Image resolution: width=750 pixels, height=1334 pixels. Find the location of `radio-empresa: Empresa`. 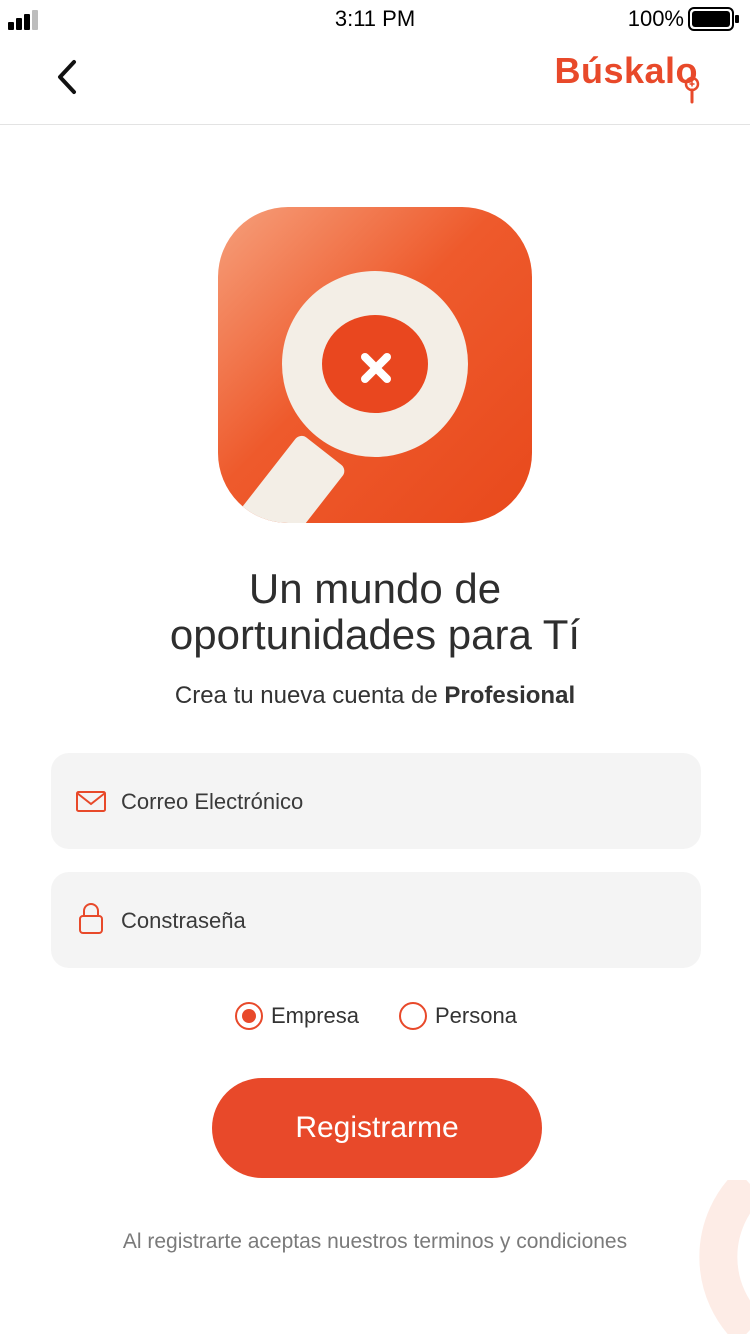

radio-empresa: Empresa is located at coordinates (297, 1016).